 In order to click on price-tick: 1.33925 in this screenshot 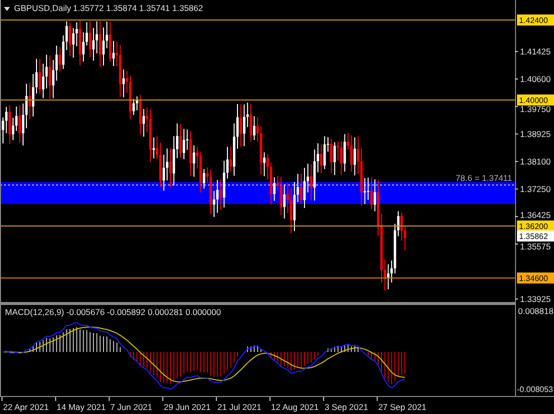, I will do `click(535, 299)`.